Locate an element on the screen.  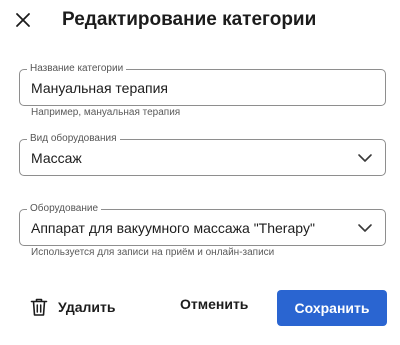
save-button: Сохранить is located at coordinates (332, 308).